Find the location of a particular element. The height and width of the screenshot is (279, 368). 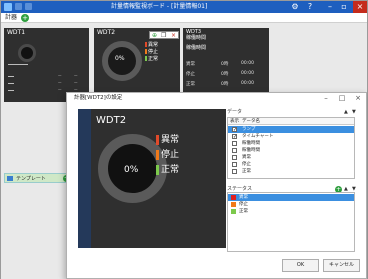

plus-circle-icon: + is located at coordinates (25, 18).